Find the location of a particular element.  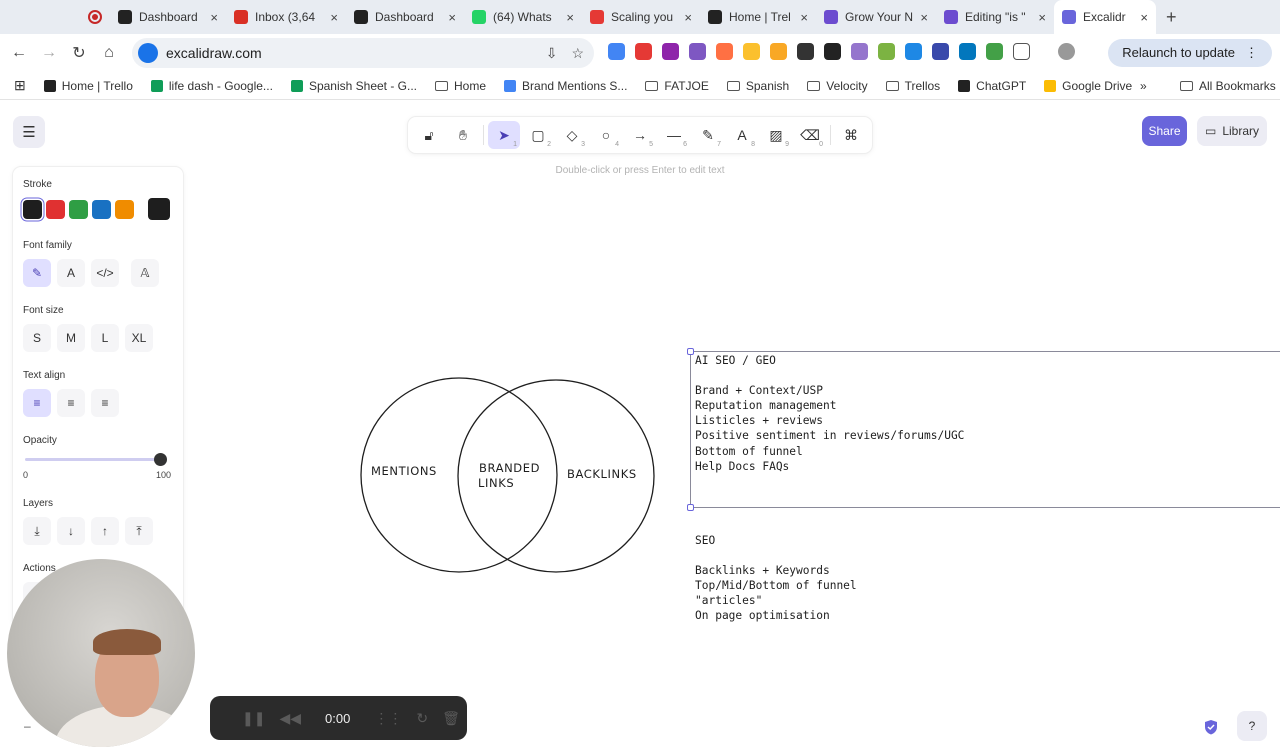

browser-tab: Inbox (3,64 × is located at coordinates (286, 17).